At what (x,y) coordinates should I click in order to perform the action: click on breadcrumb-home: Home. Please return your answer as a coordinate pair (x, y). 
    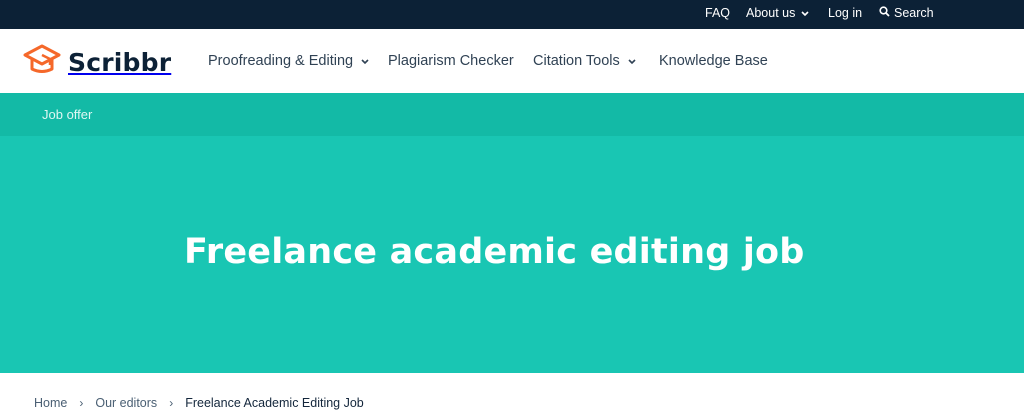
    Looking at the image, I should click on (50, 403).